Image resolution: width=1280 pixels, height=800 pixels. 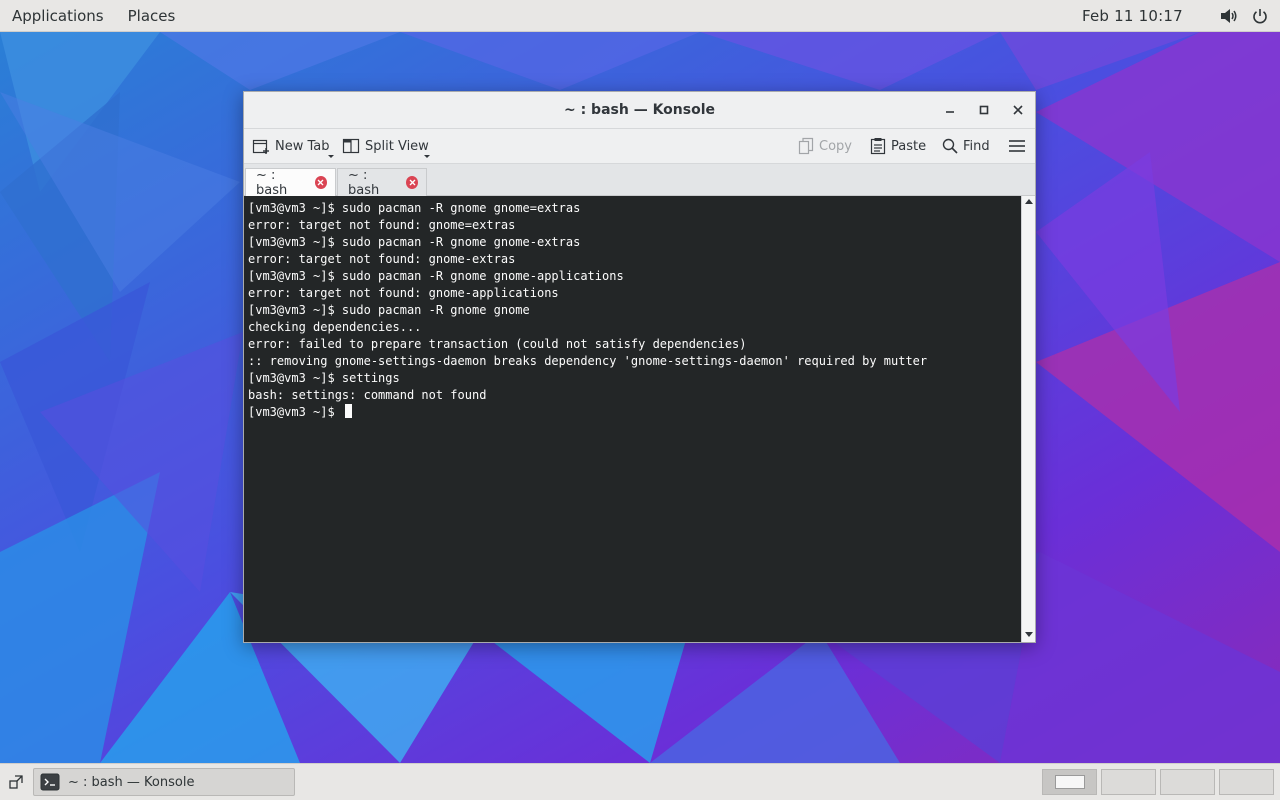 I want to click on split-view-button: Split View, so click(x=385, y=146).